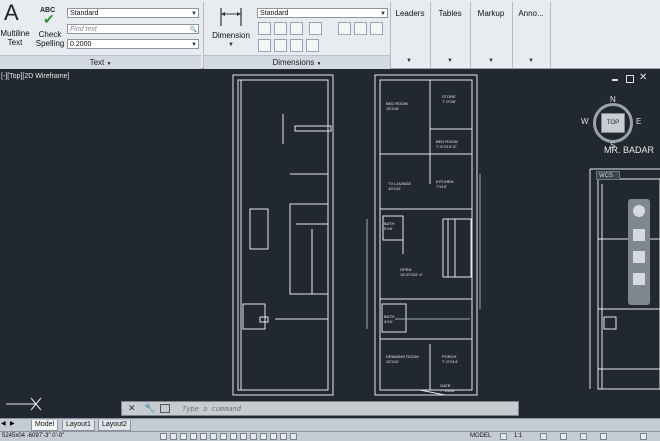 The height and width of the screenshot is (441, 660). I want to click on steering-wheel-icon, so click(639, 211).